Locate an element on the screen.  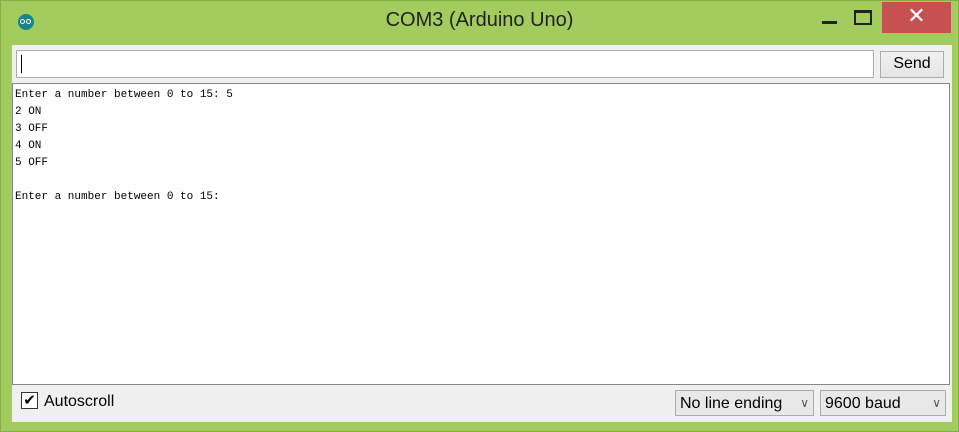
output-line: Enter a number between 0 to 15: 5 is located at coordinates (124, 95).